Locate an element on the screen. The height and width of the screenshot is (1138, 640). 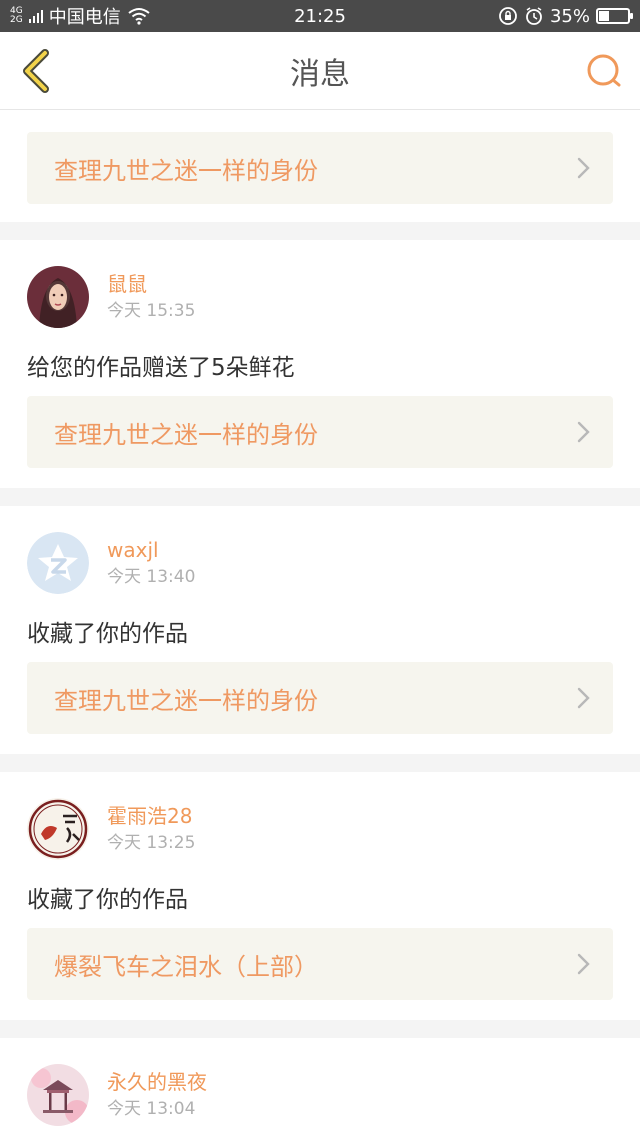
timestamp: 今天 13:04 is located at coordinates (151, 1109).